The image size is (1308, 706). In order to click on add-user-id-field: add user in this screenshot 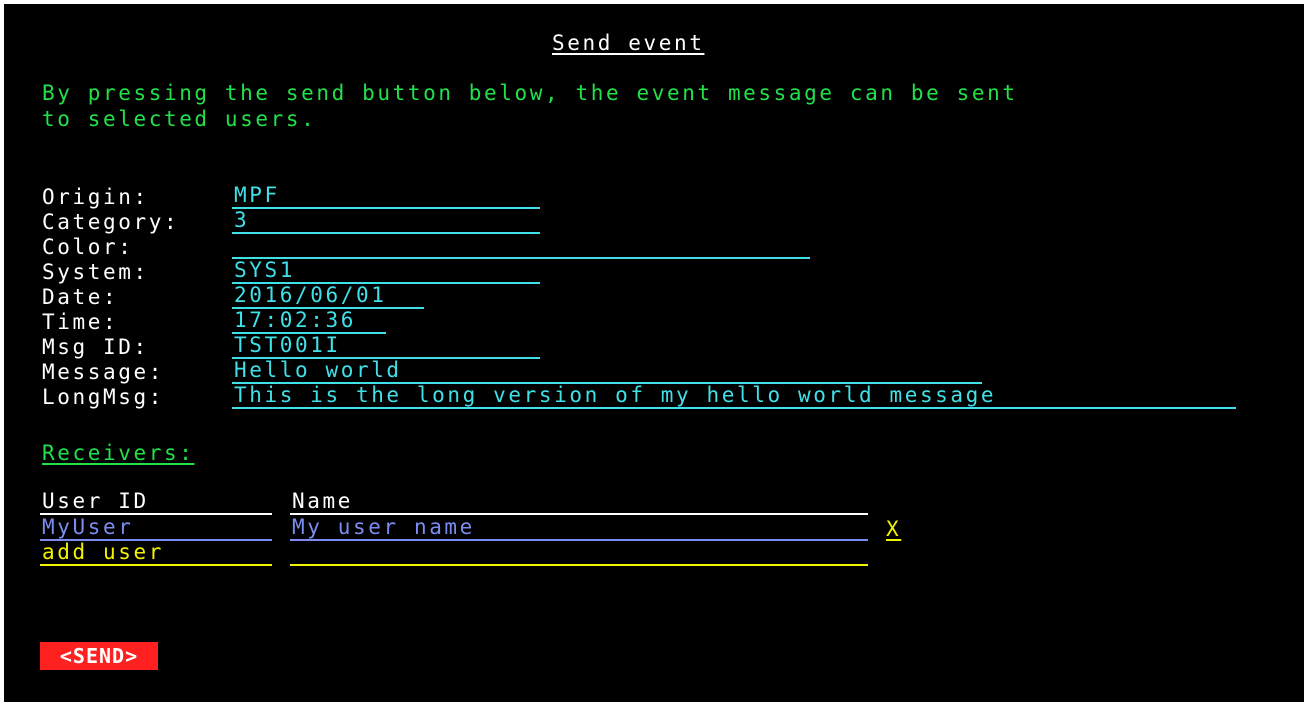, I will do `click(156, 553)`.